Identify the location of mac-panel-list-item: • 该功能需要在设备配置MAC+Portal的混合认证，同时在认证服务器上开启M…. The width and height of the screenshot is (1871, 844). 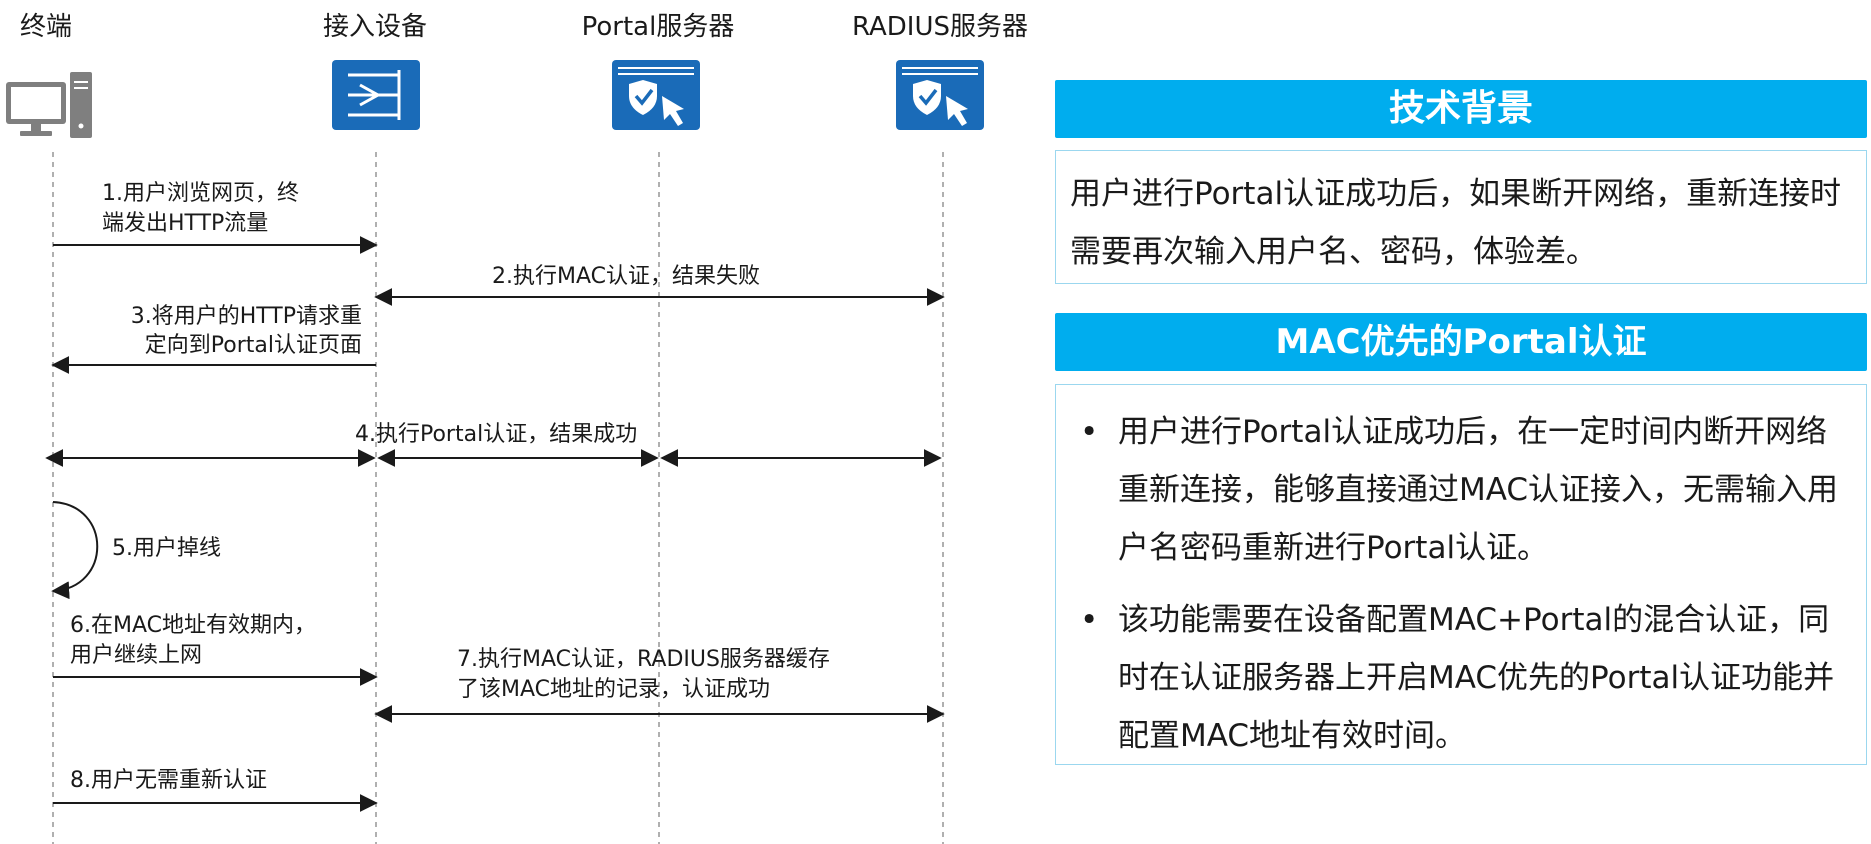
(1461, 678).